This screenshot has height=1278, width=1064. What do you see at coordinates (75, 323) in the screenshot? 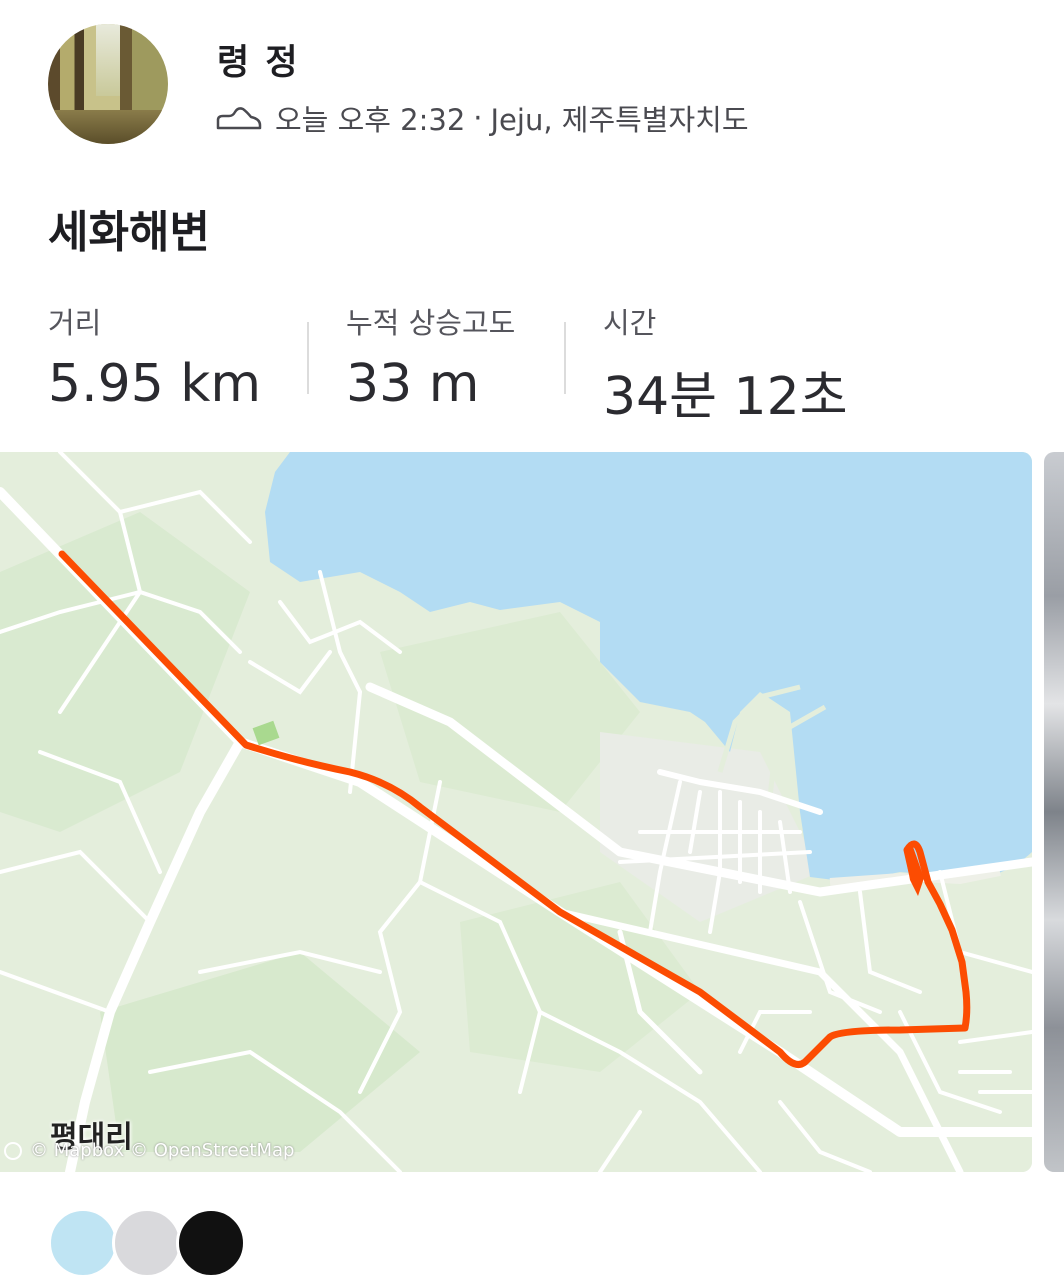
I see `stat-label: 거리` at bounding box center [75, 323].